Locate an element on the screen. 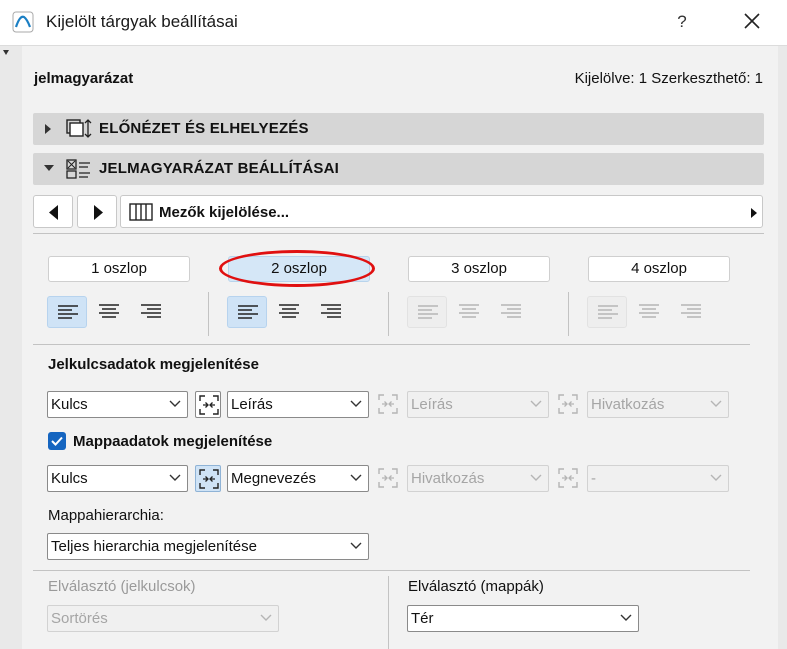  col3-align-right-button is located at coordinates (511, 312).